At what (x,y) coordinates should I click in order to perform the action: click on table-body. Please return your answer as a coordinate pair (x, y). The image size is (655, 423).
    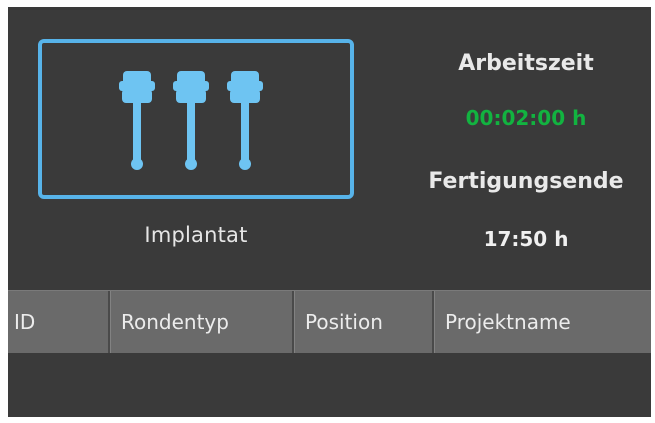
    Looking at the image, I should click on (329, 385).